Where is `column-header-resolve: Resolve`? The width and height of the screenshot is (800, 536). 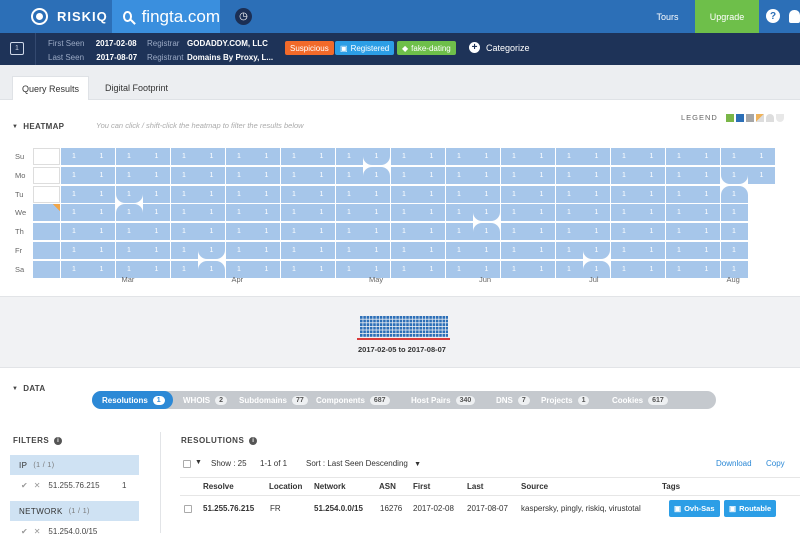 column-header-resolve: Resolve is located at coordinates (218, 486).